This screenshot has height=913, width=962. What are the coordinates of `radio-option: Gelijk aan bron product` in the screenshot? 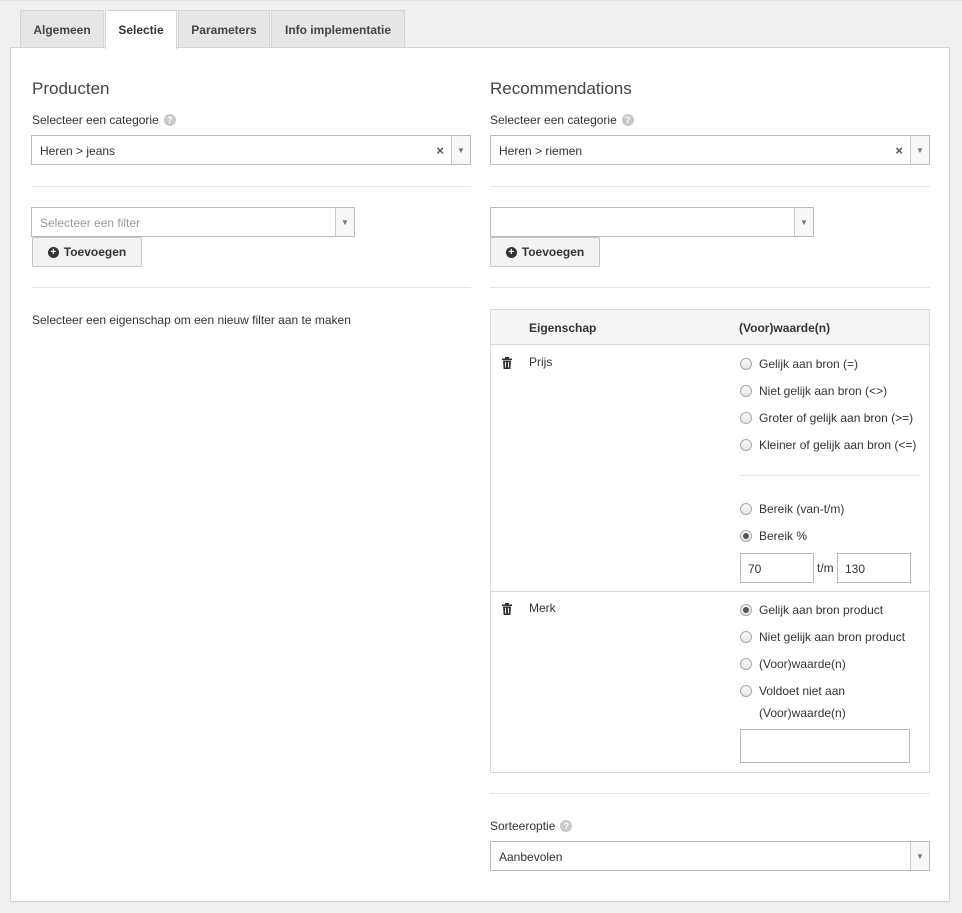 It's located at (811, 610).